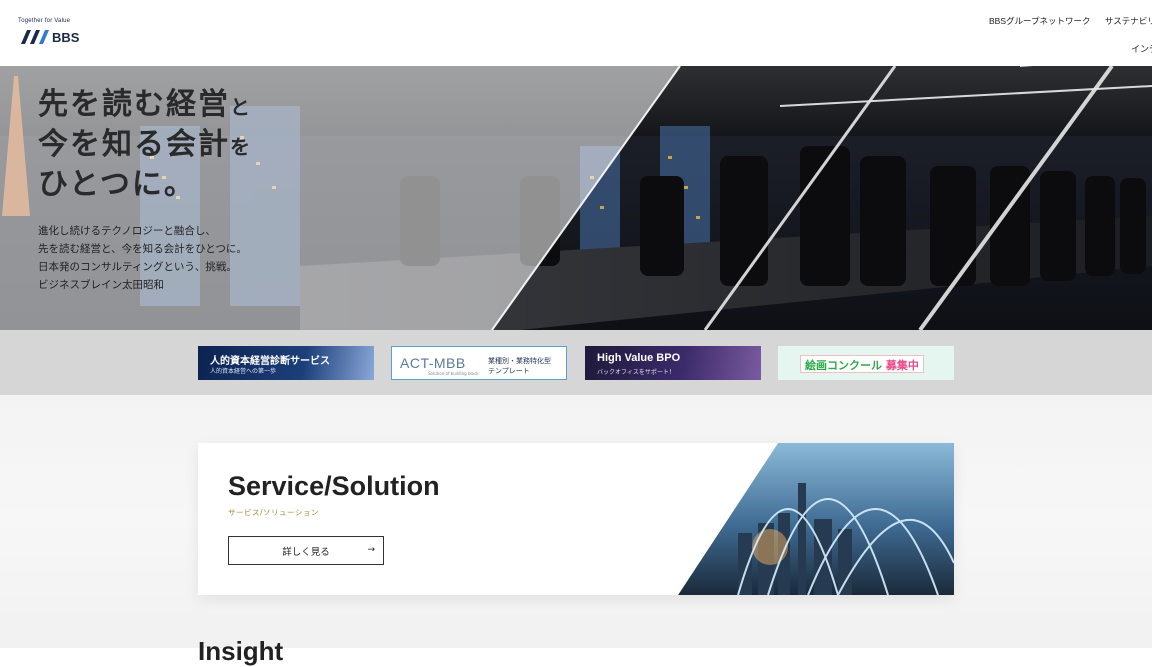 The height and width of the screenshot is (667, 1152). I want to click on service-title: Service/Solution, so click(334, 486).